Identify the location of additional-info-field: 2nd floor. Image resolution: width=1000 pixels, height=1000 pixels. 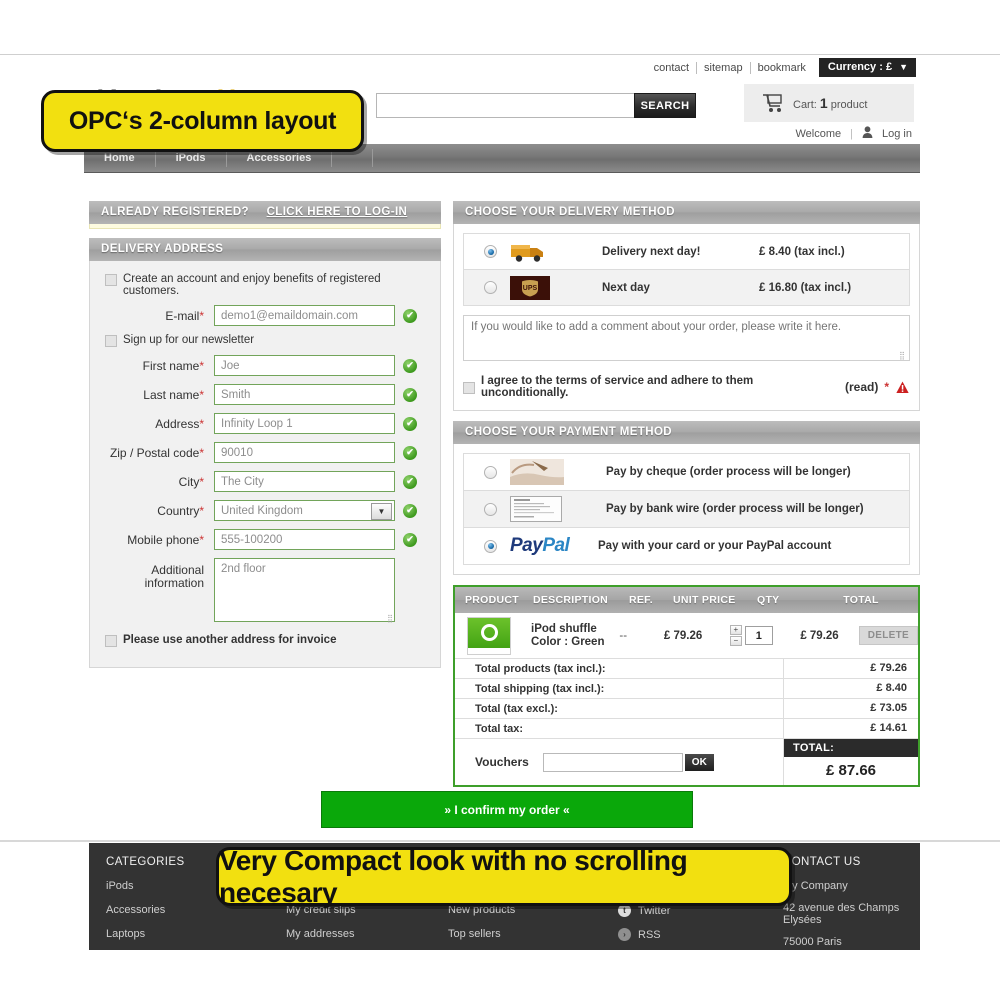
(304, 590).